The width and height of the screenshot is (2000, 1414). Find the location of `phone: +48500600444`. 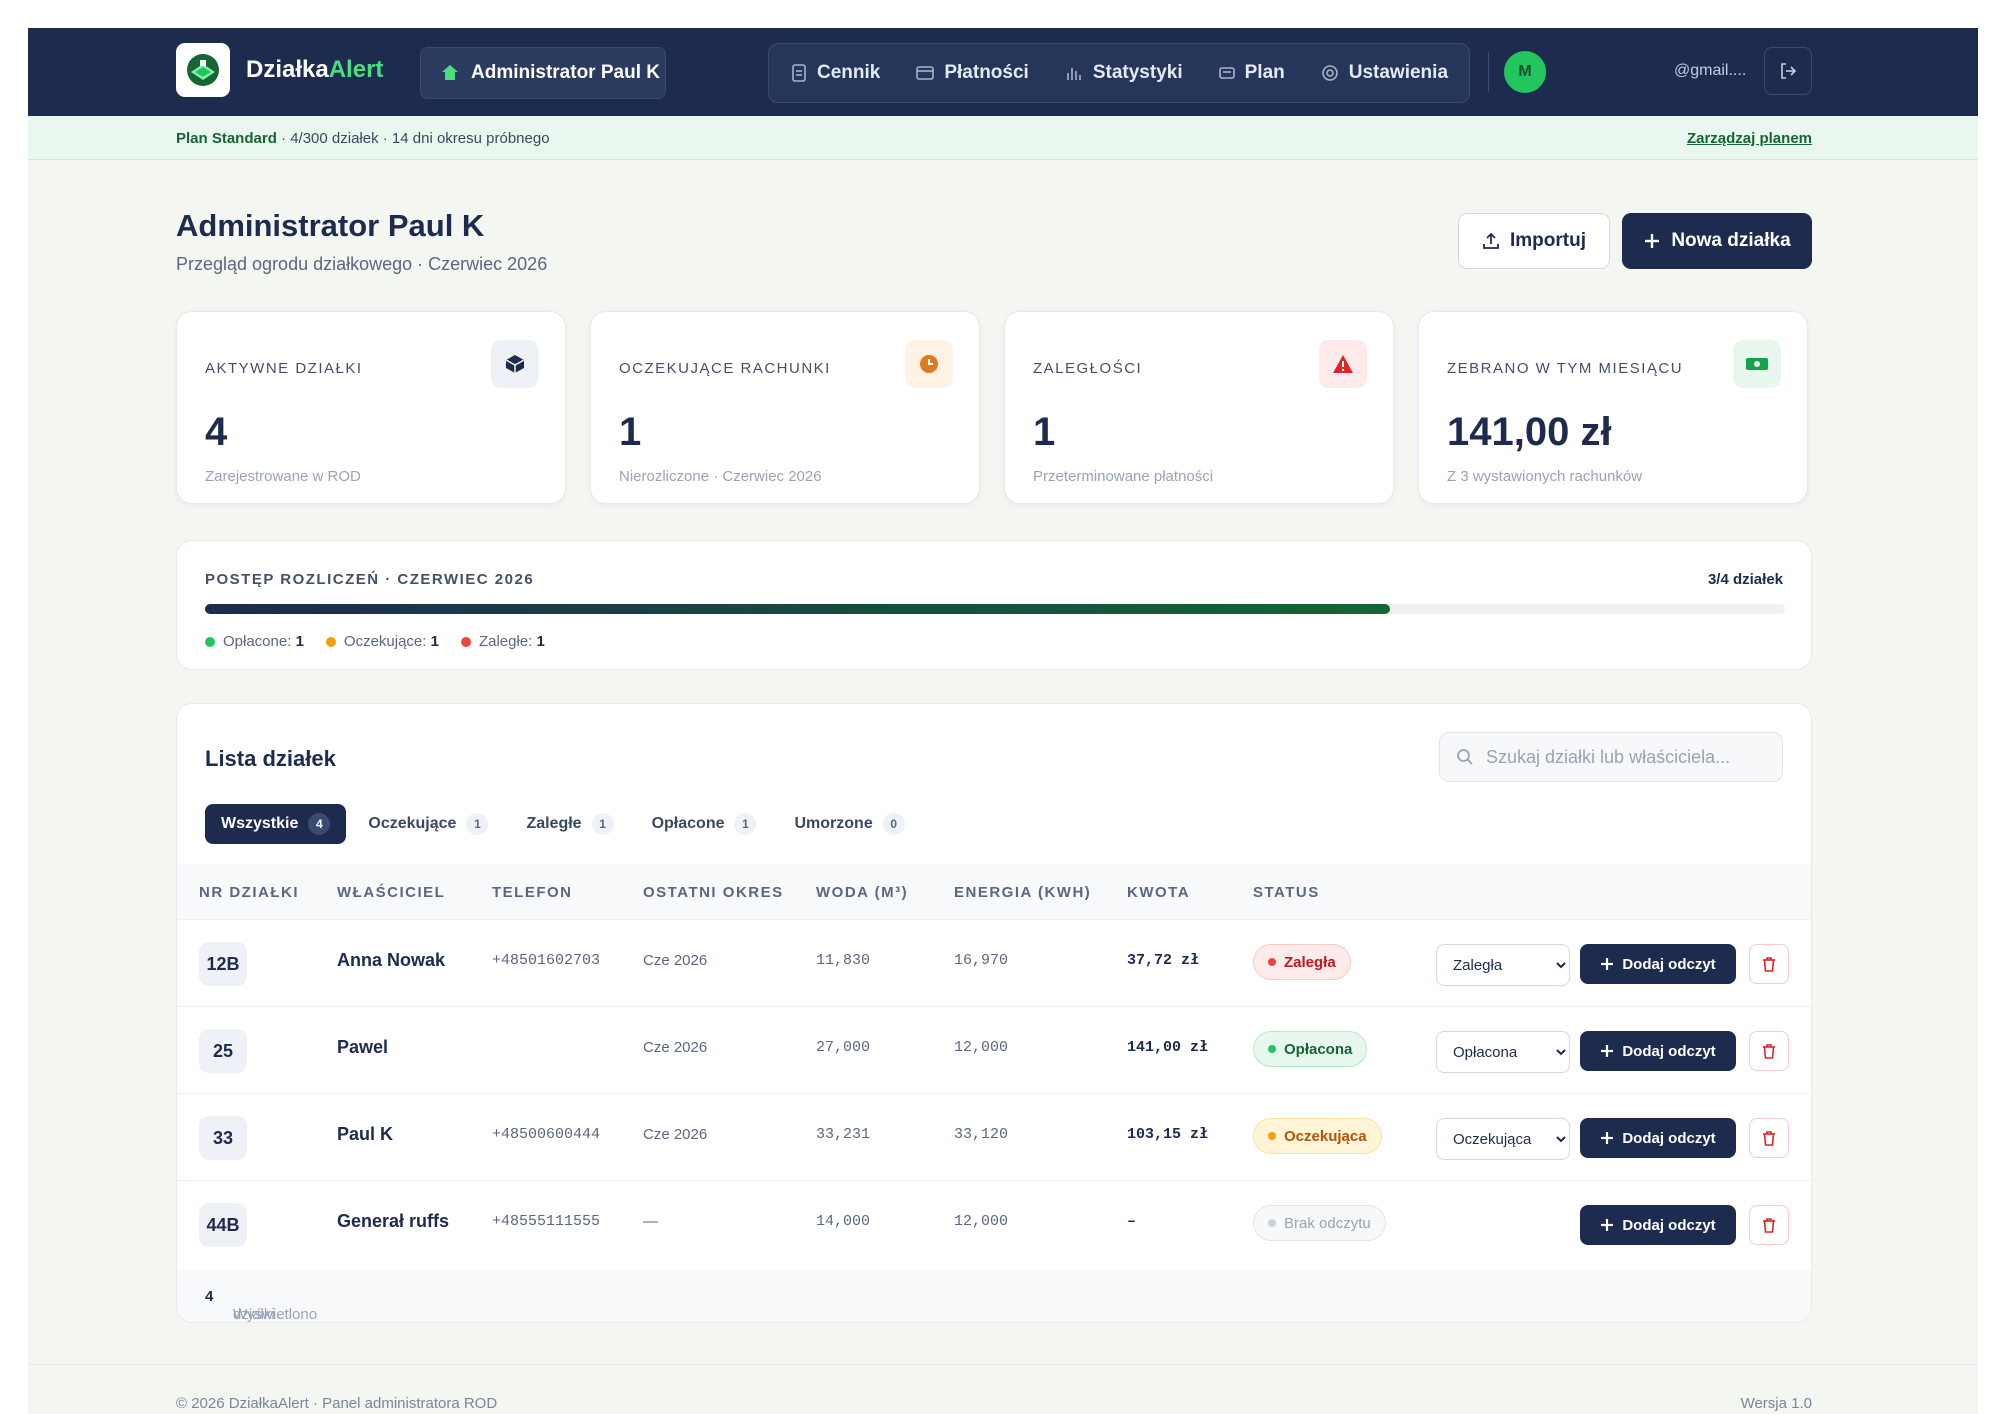

phone: +48500600444 is located at coordinates (546, 1134).